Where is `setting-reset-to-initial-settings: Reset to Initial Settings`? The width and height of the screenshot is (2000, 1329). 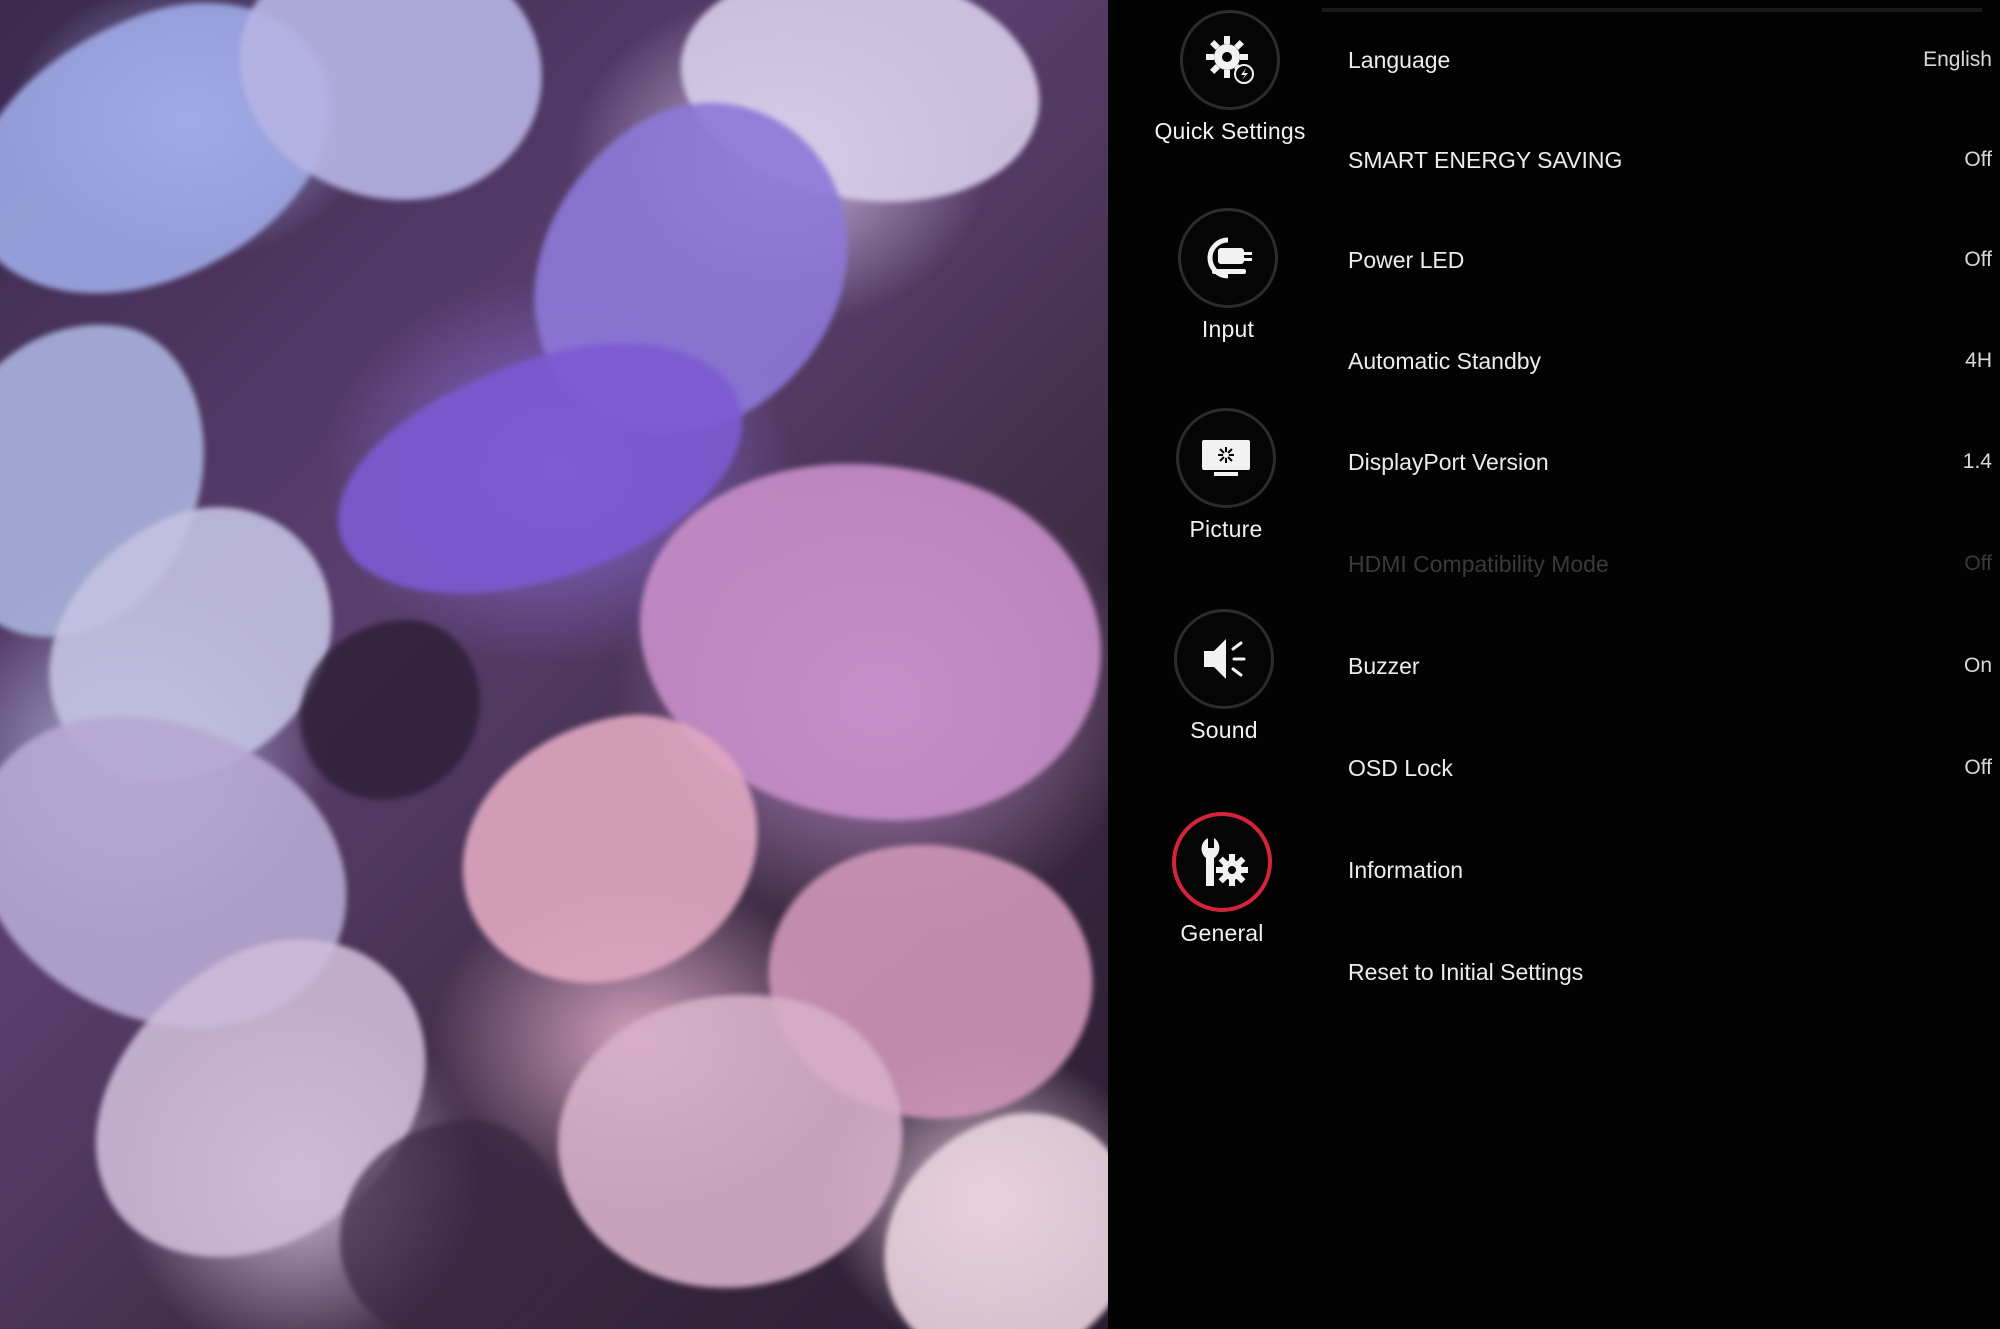
setting-reset-to-initial-settings: Reset to Initial Settings is located at coordinates (1674, 972).